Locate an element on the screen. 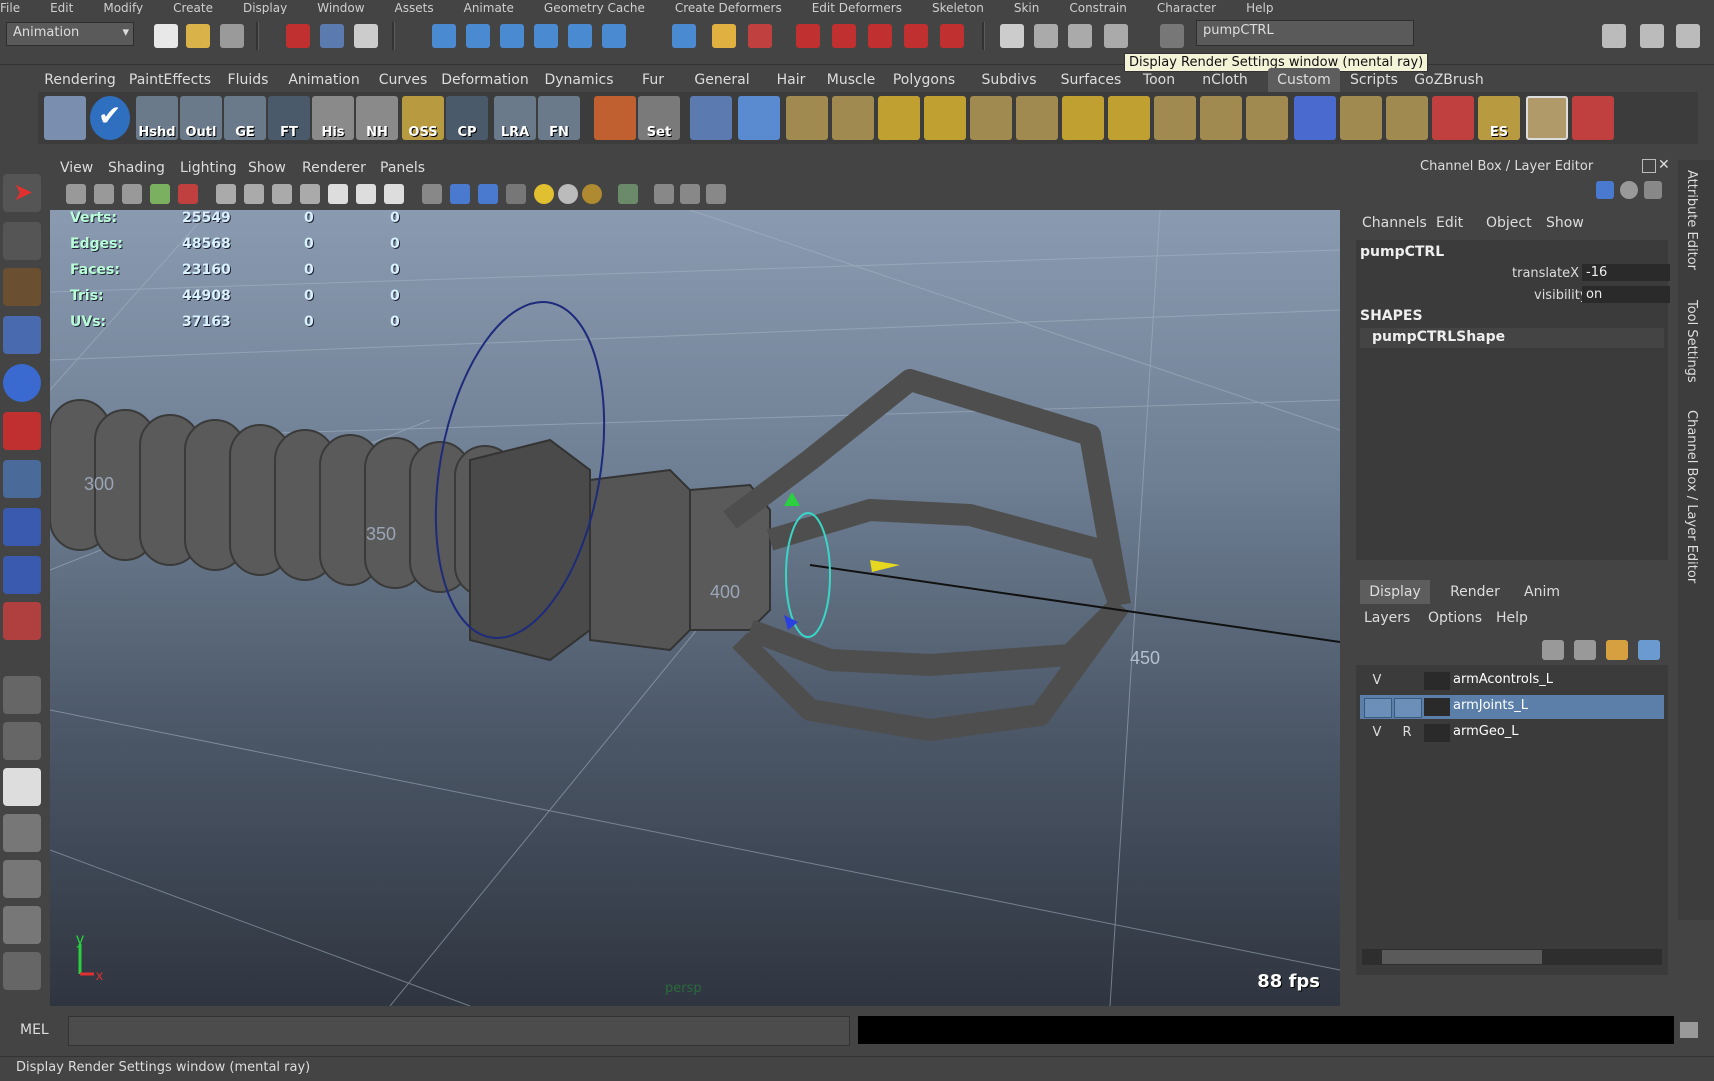 Image resolution: width=1714 pixels, height=1081 pixels. camera-attributes-icon is located at coordinates (104, 194).